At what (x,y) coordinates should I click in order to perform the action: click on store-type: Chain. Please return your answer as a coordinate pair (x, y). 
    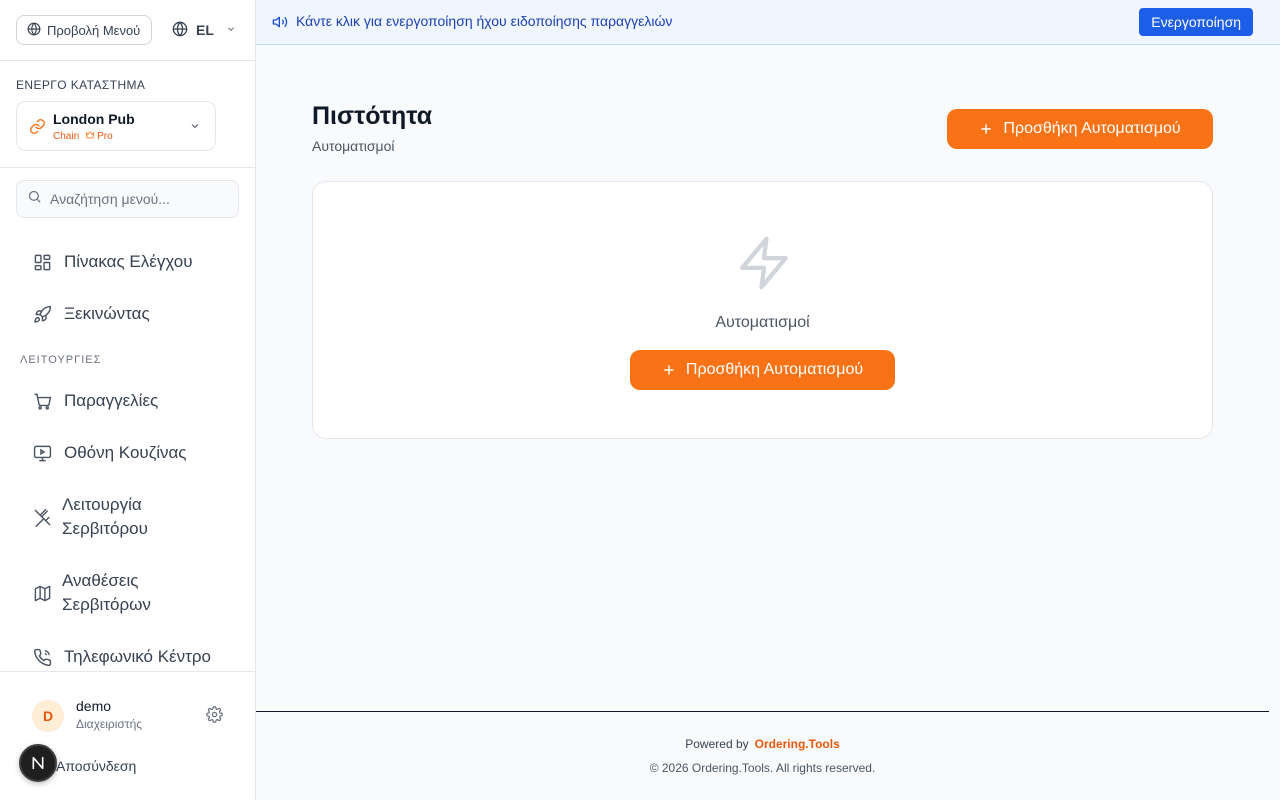
    Looking at the image, I should click on (66, 136).